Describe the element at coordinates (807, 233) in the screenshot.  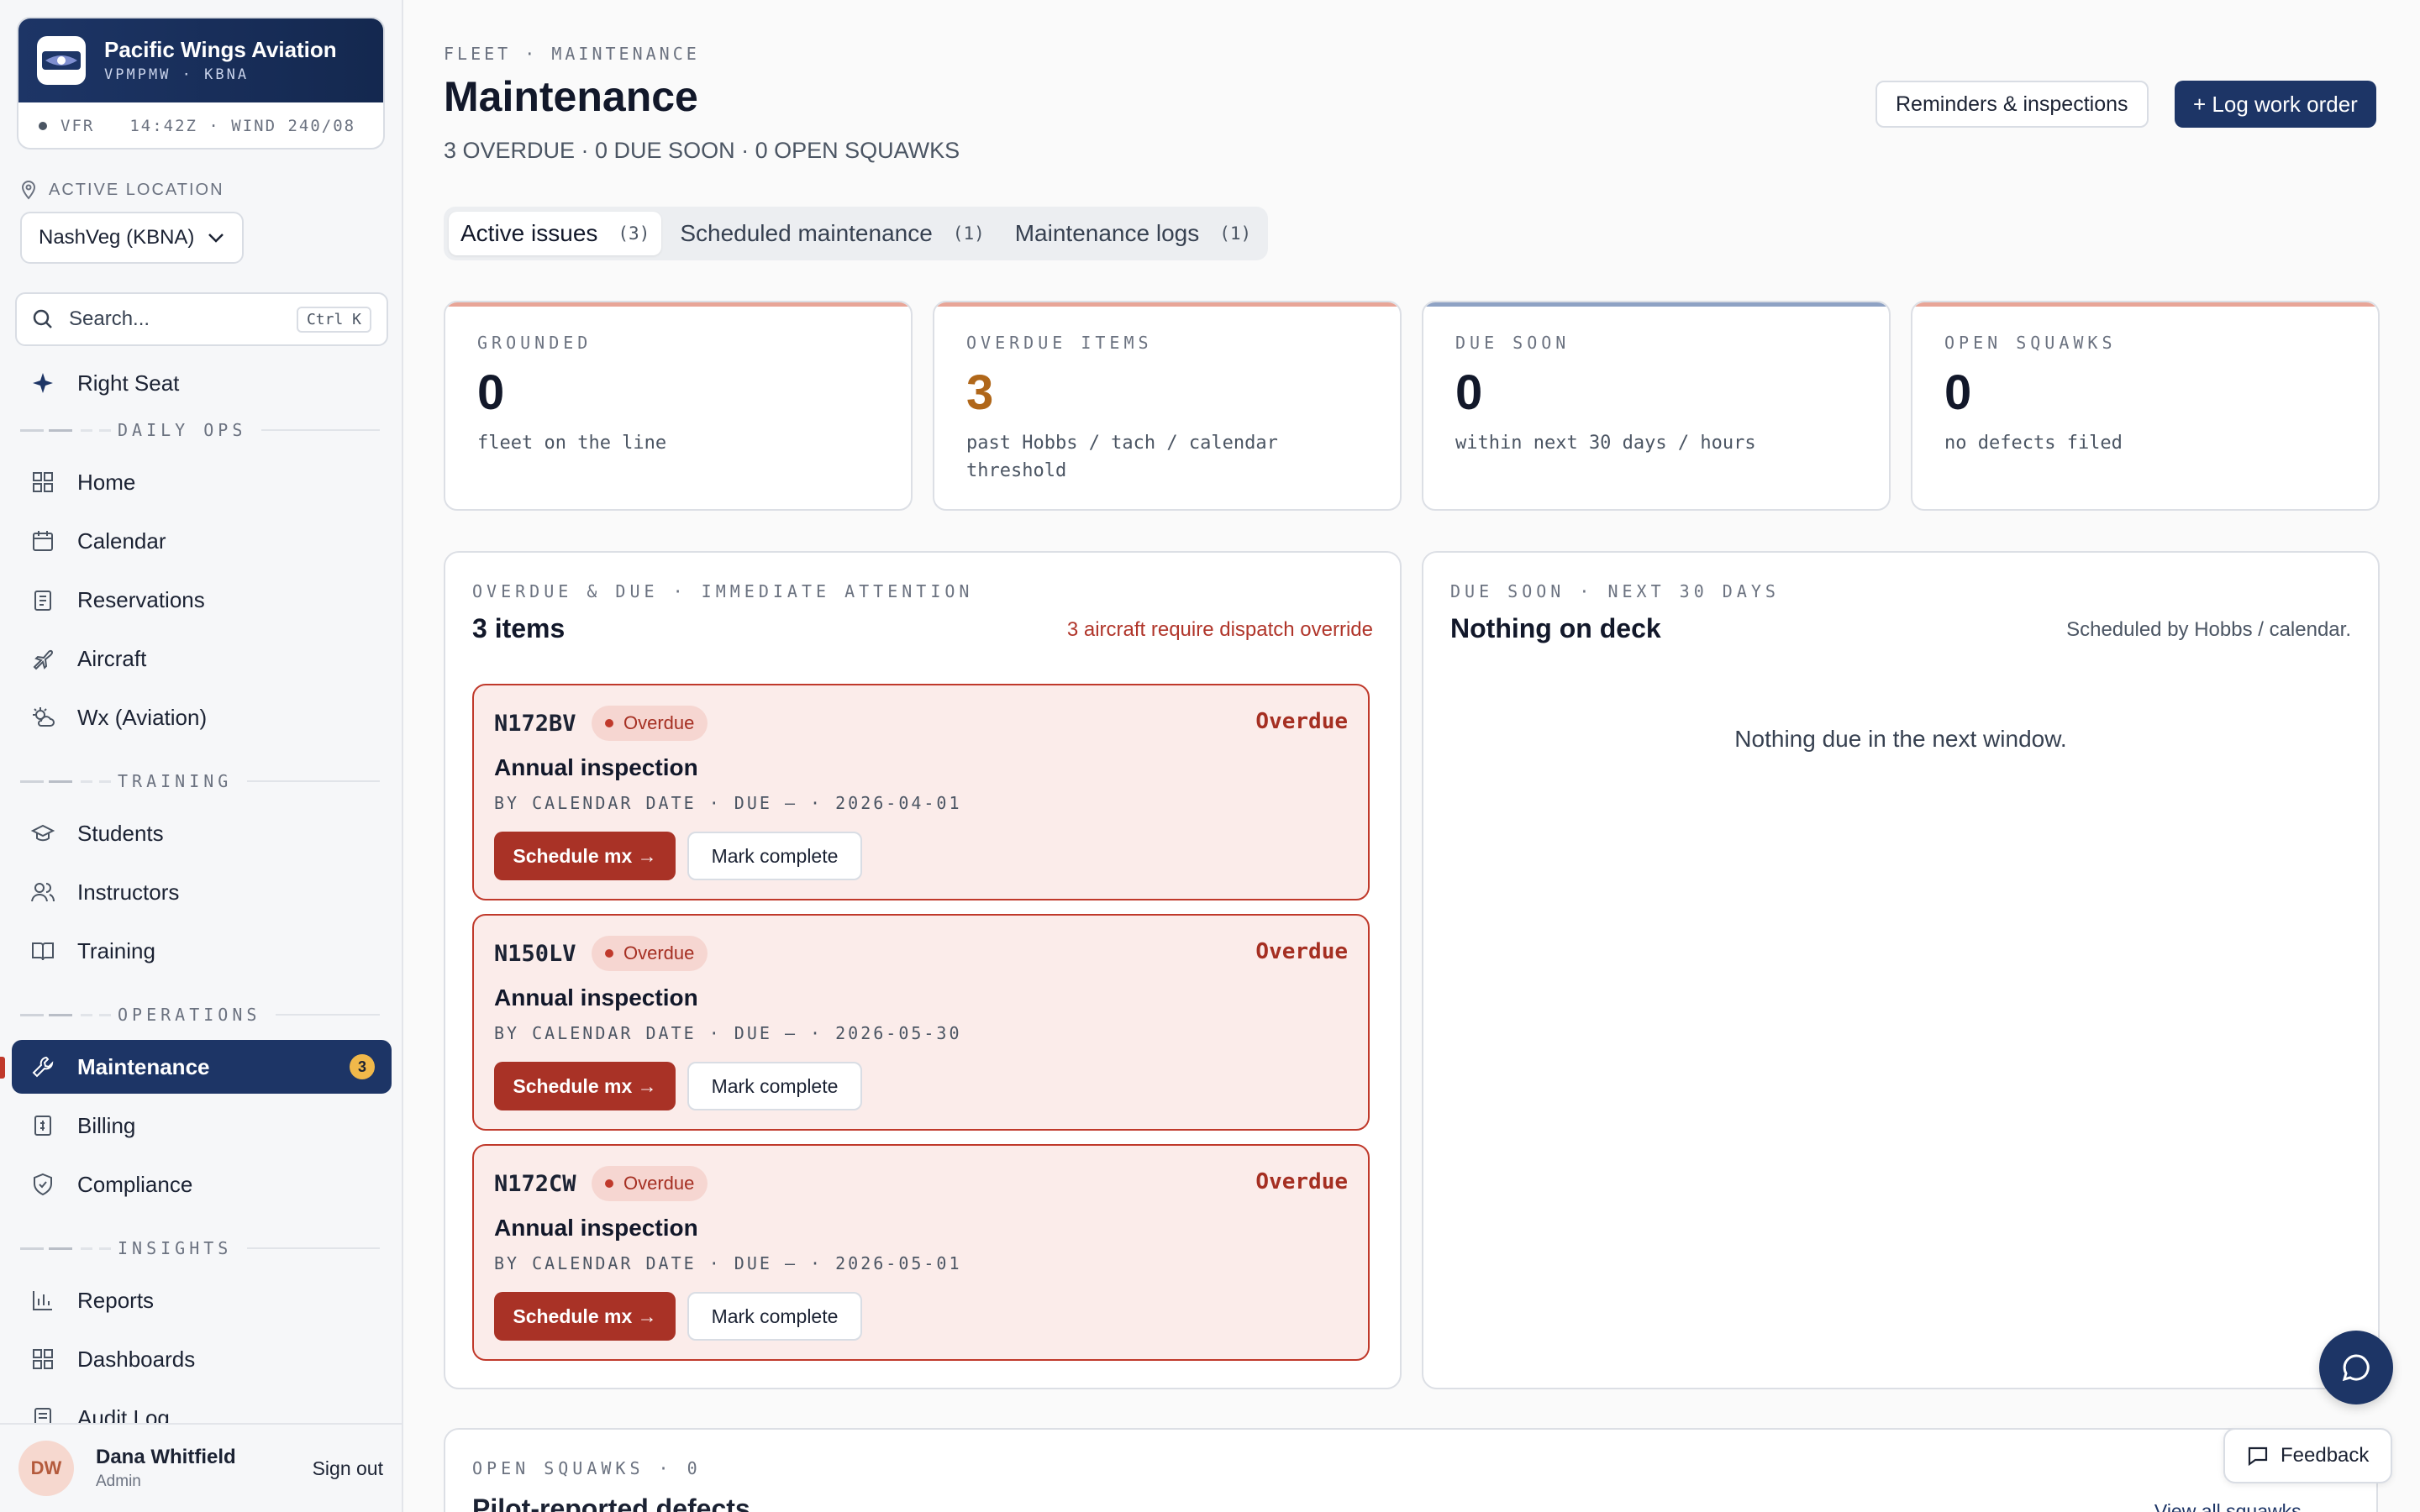
I see `tab-label: Scheduled maintenance` at that location.